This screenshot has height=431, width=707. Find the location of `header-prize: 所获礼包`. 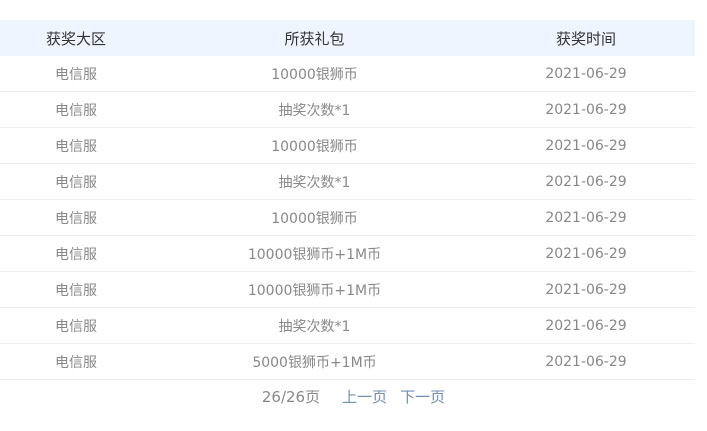

header-prize: 所获礼包 is located at coordinates (314, 38).